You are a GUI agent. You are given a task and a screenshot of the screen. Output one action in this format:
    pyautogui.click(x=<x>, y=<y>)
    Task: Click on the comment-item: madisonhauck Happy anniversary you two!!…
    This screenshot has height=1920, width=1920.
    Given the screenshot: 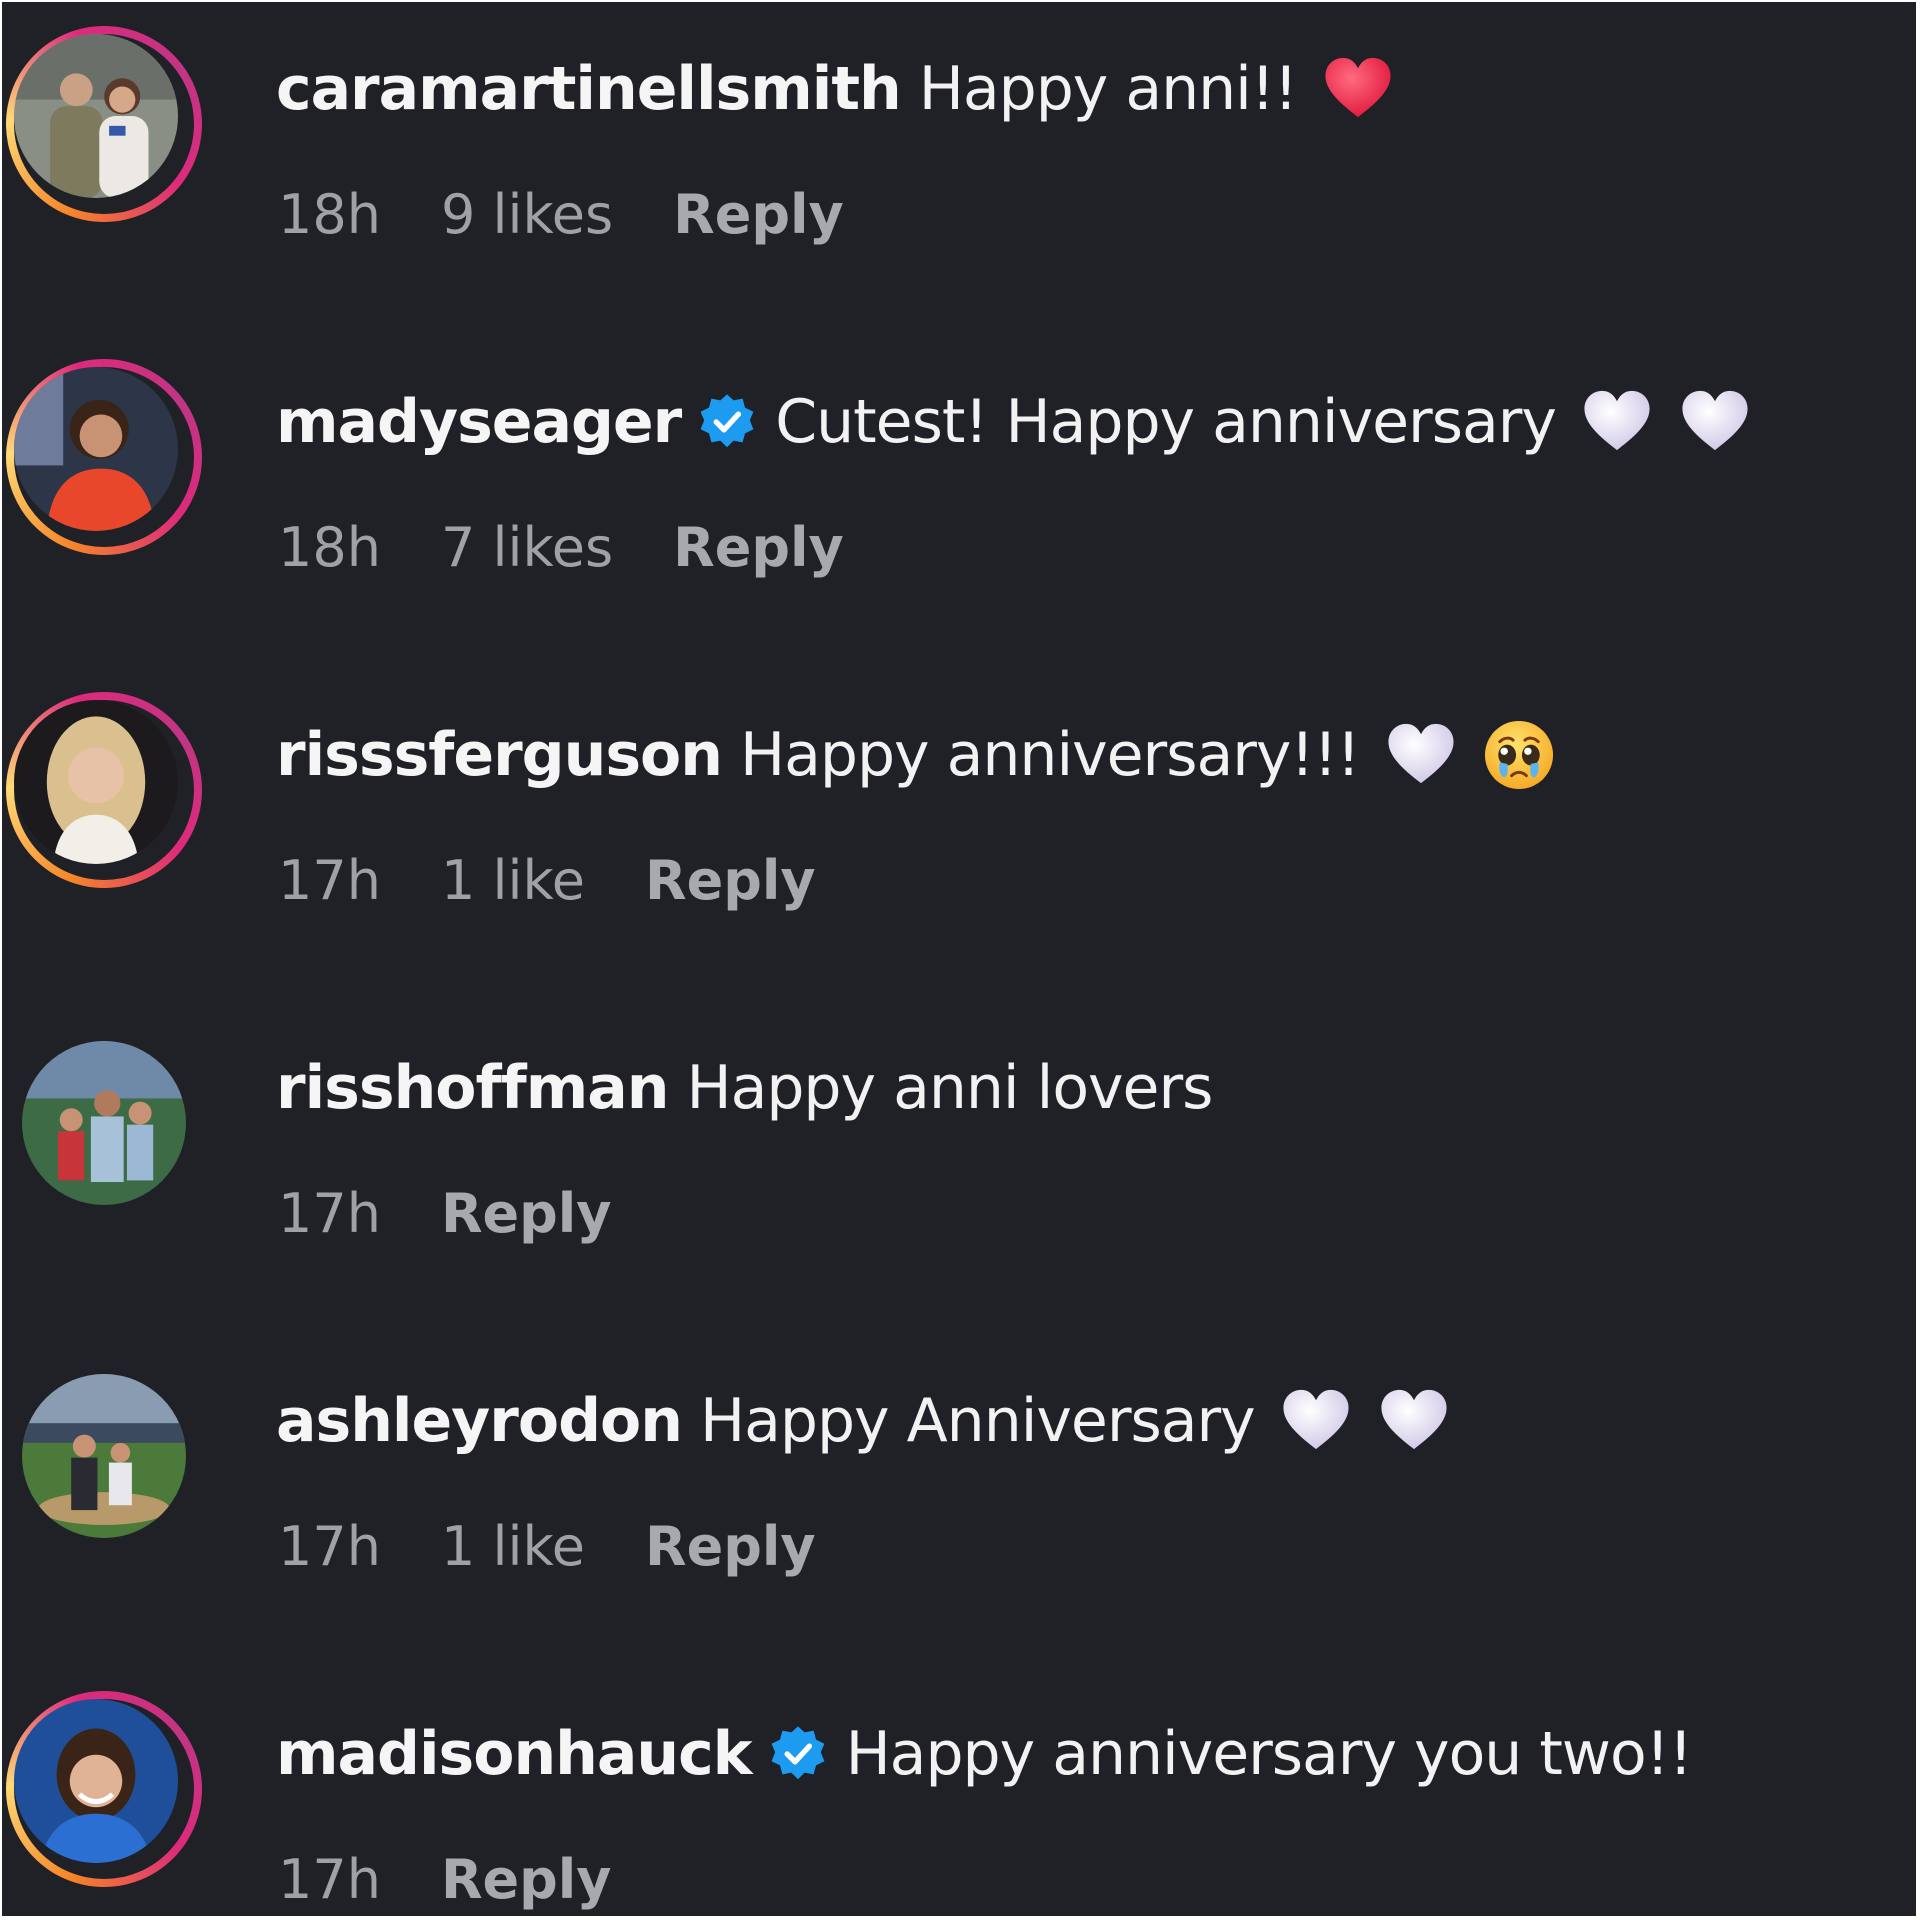 What is the action you would take?
    pyautogui.click(x=959, y=1791)
    